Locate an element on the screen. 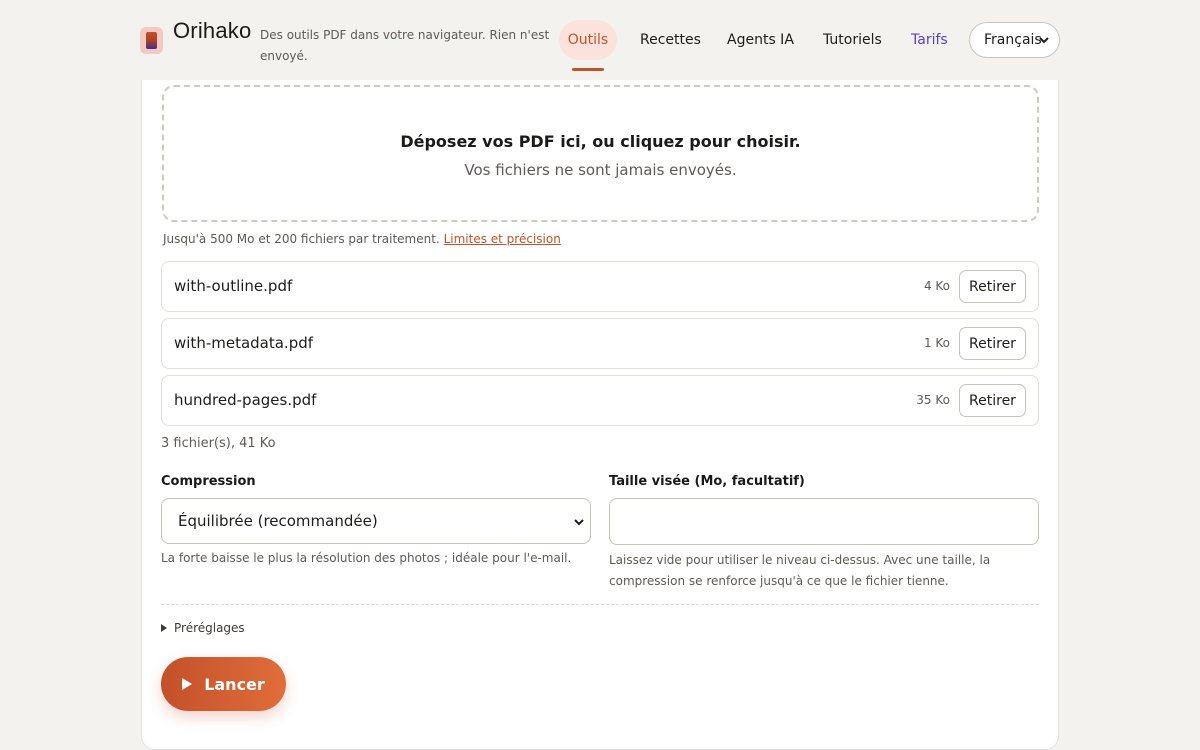 The height and width of the screenshot is (750, 1200). active-nav-indicator is located at coordinates (588, 69).